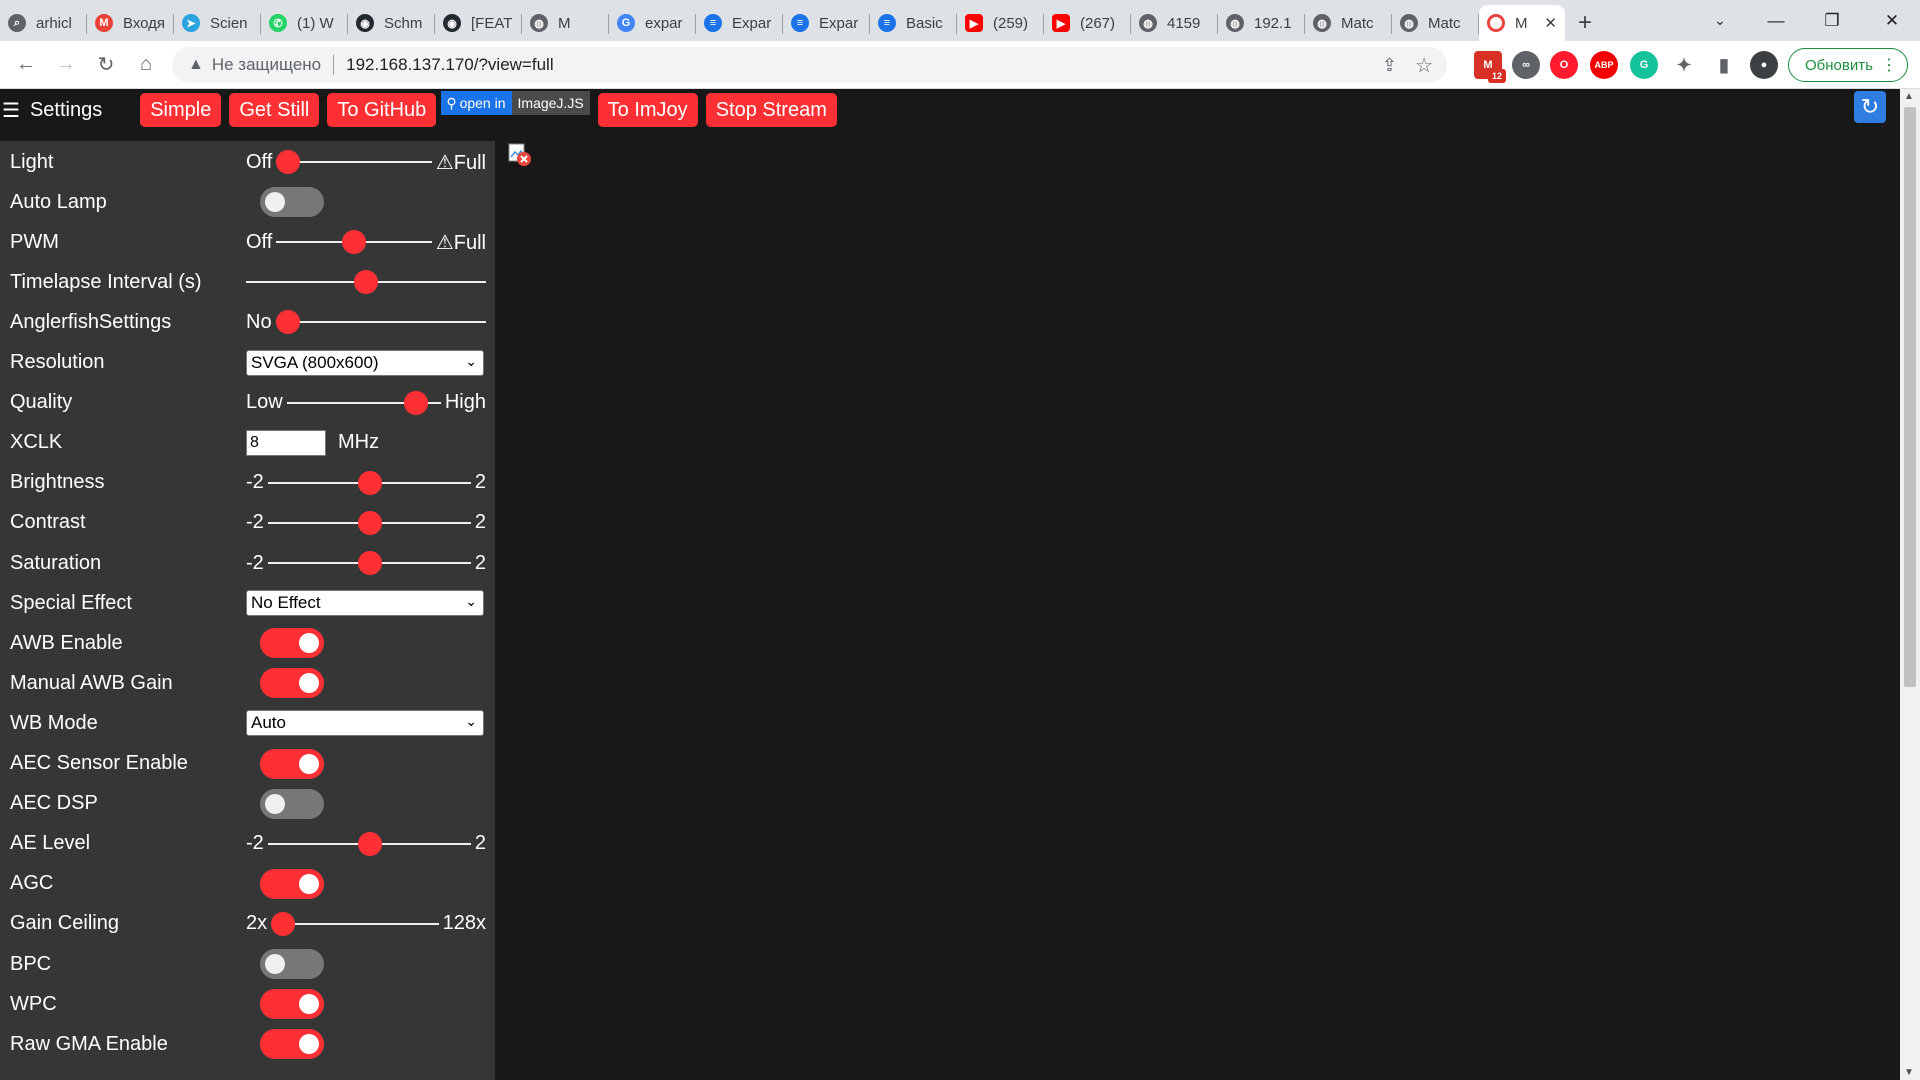 The width and height of the screenshot is (1920, 1080). I want to click on ae-level-slider, so click(369, 844).